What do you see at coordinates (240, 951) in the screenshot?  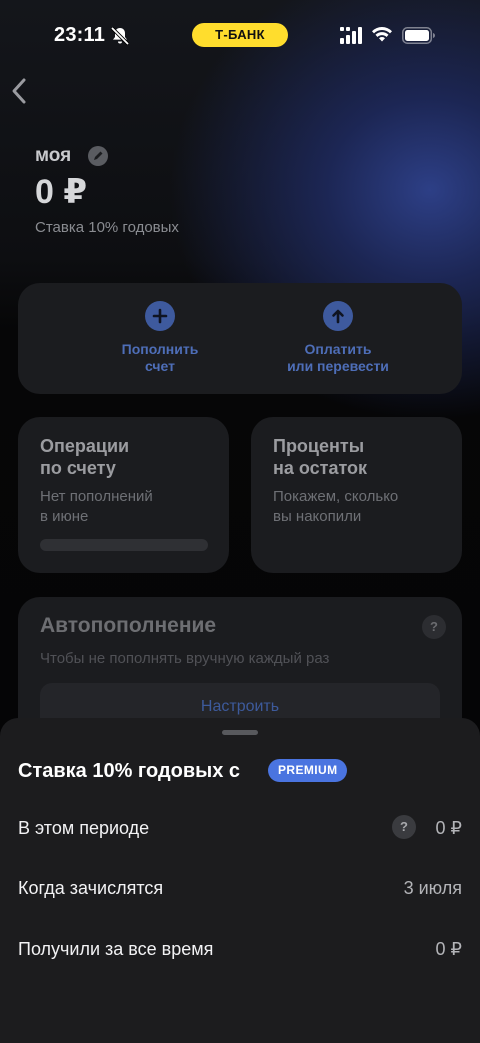 I see `row-total-received: Получили за все время 0 ₽` at bounding box center [240, 951].